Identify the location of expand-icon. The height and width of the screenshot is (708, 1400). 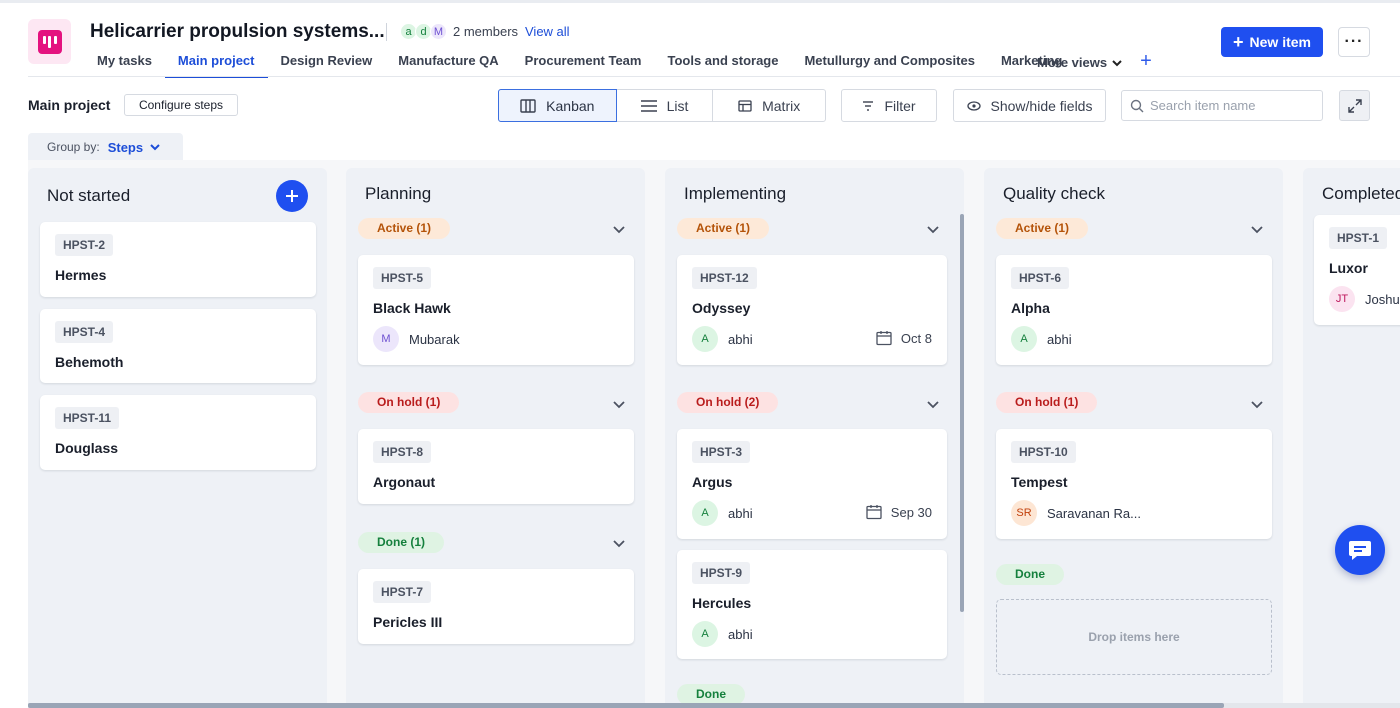
(1354, 105).